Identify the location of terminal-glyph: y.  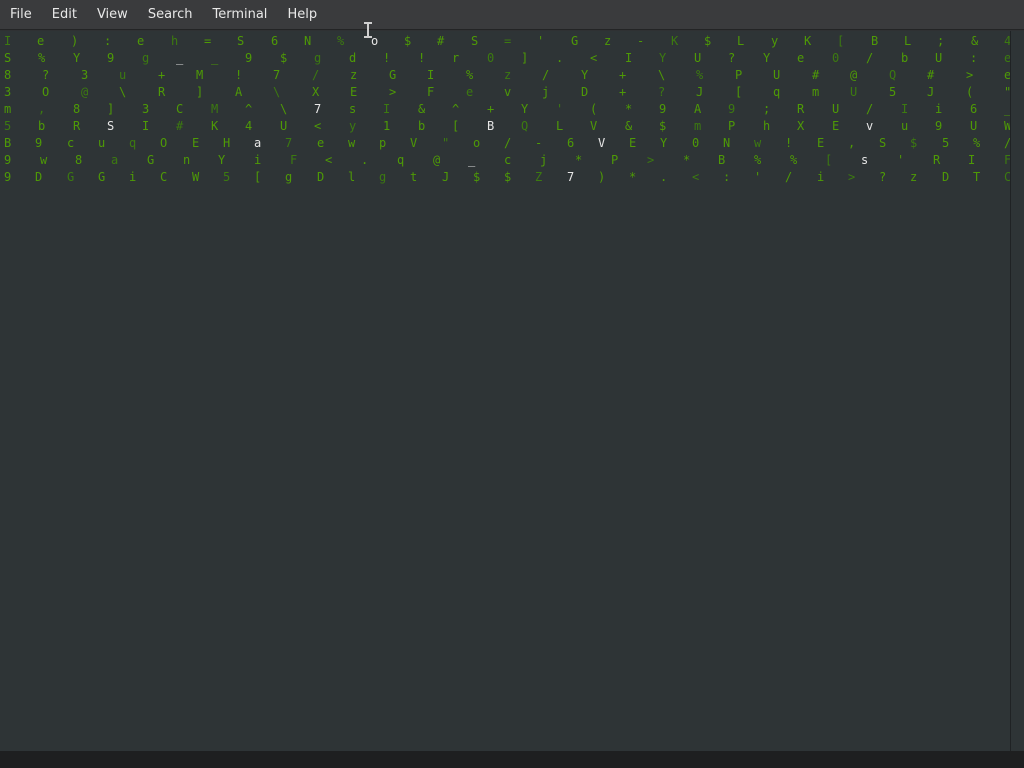
(353, 126).